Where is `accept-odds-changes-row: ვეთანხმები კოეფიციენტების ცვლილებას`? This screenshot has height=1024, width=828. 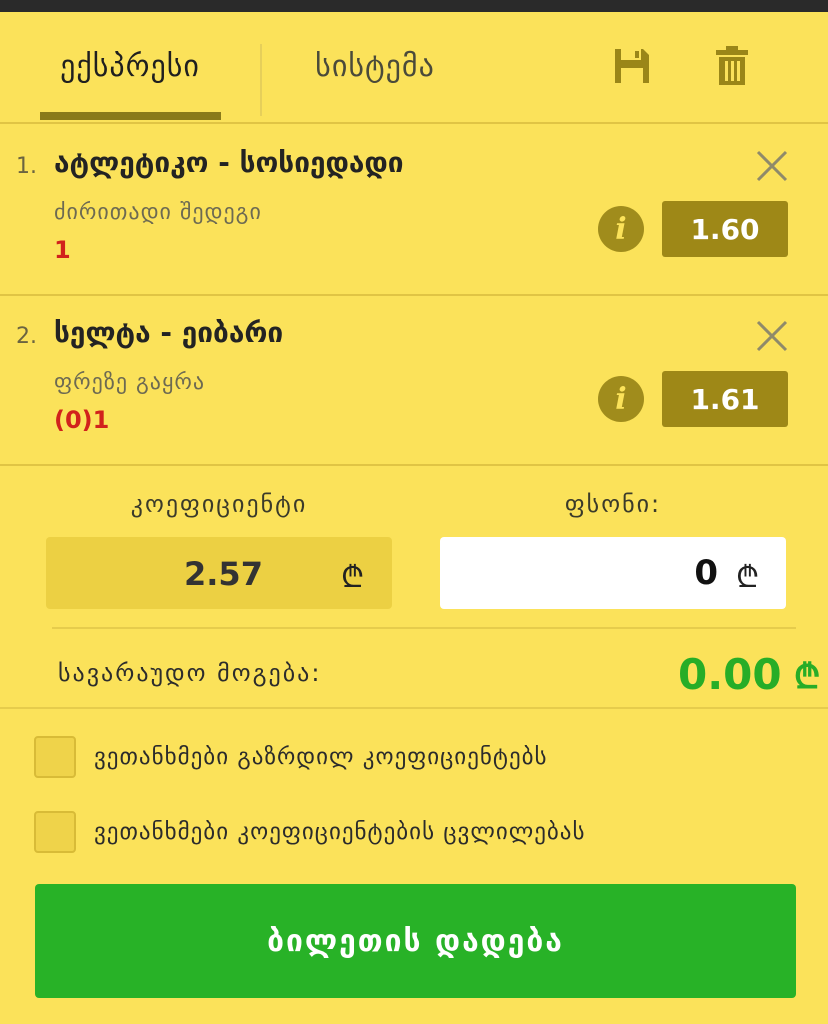
accept-odds-changes-row: ვეთანხმები კოეფიციენტების ცვლილებას is located at coordinates (414, 832).